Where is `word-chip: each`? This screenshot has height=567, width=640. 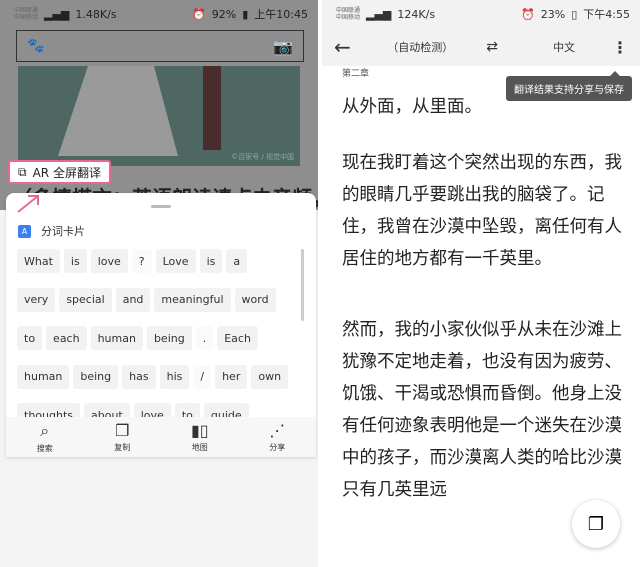 word-chip: each is located at coordinates (66, 338).